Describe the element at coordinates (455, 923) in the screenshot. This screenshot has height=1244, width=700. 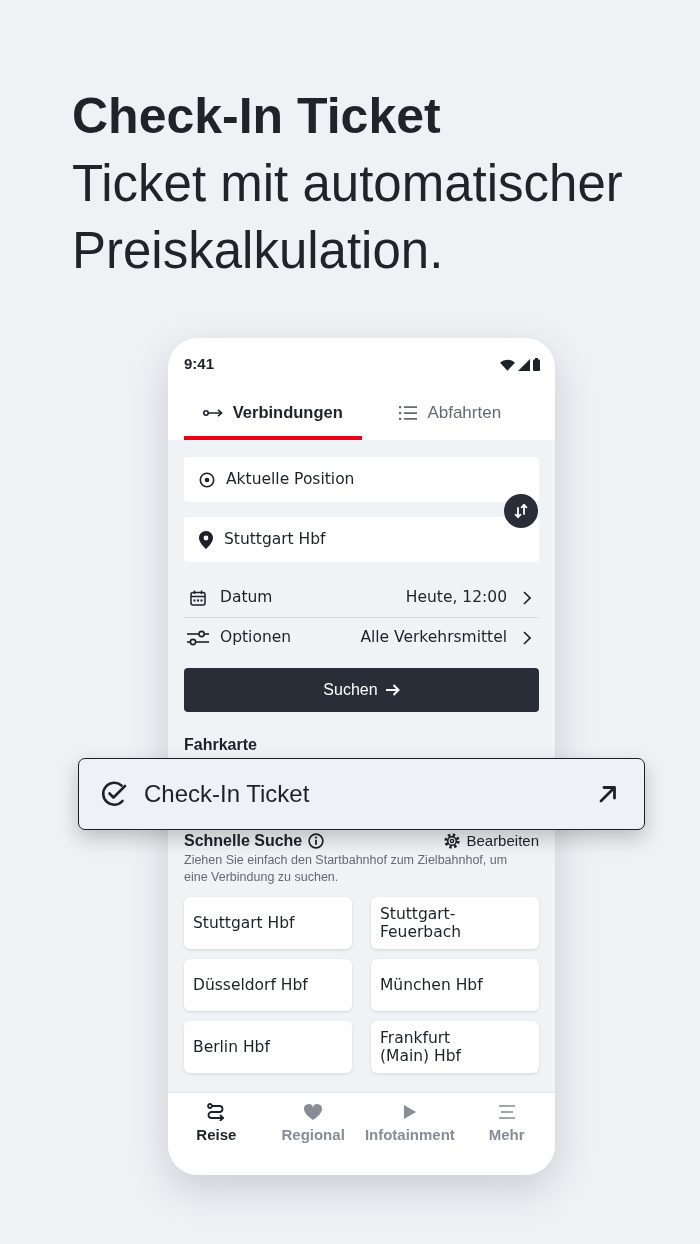
I see `station-tile: Stuttgart-Feuerbach` at that location.